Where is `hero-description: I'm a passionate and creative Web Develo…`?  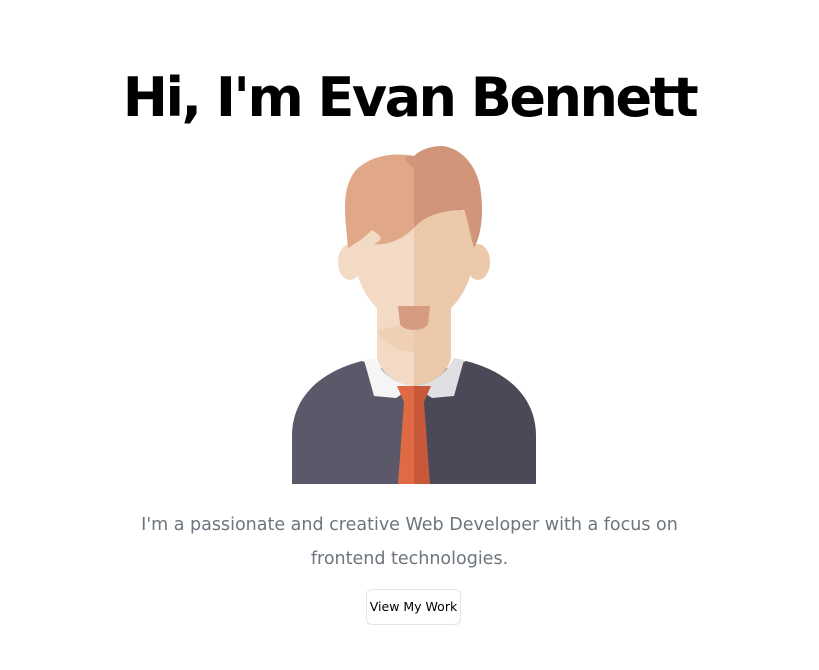
hero-description: I'm a passionate and creative Web Develo… is located at coordinates (409, 542).